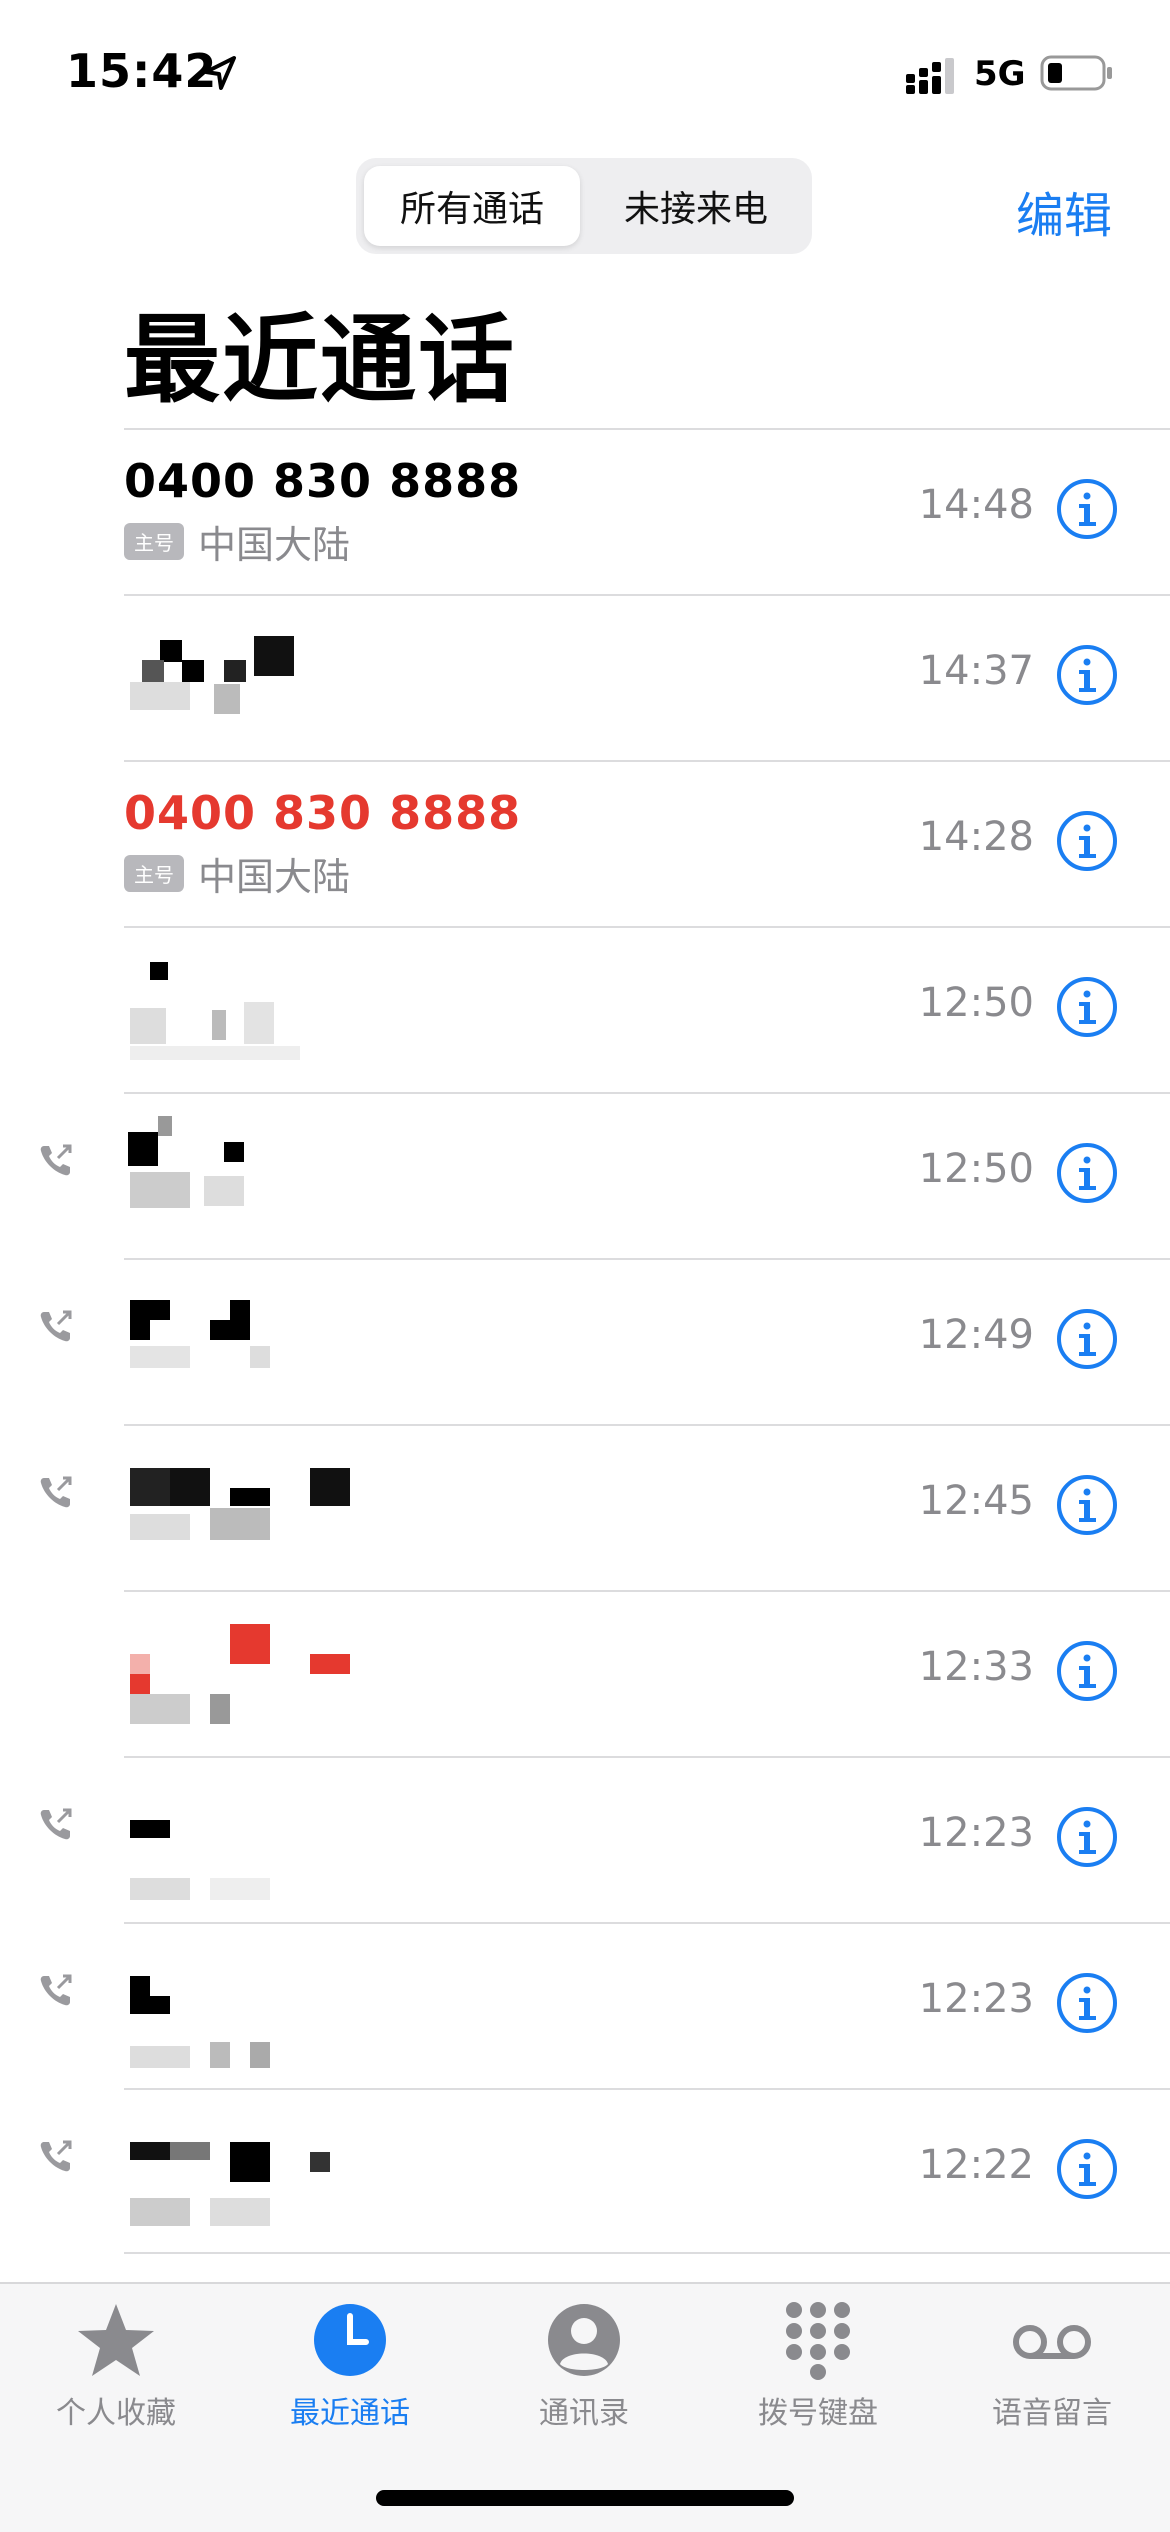  I want to click on tab-recents: 最近通话, so click(350, 2375).